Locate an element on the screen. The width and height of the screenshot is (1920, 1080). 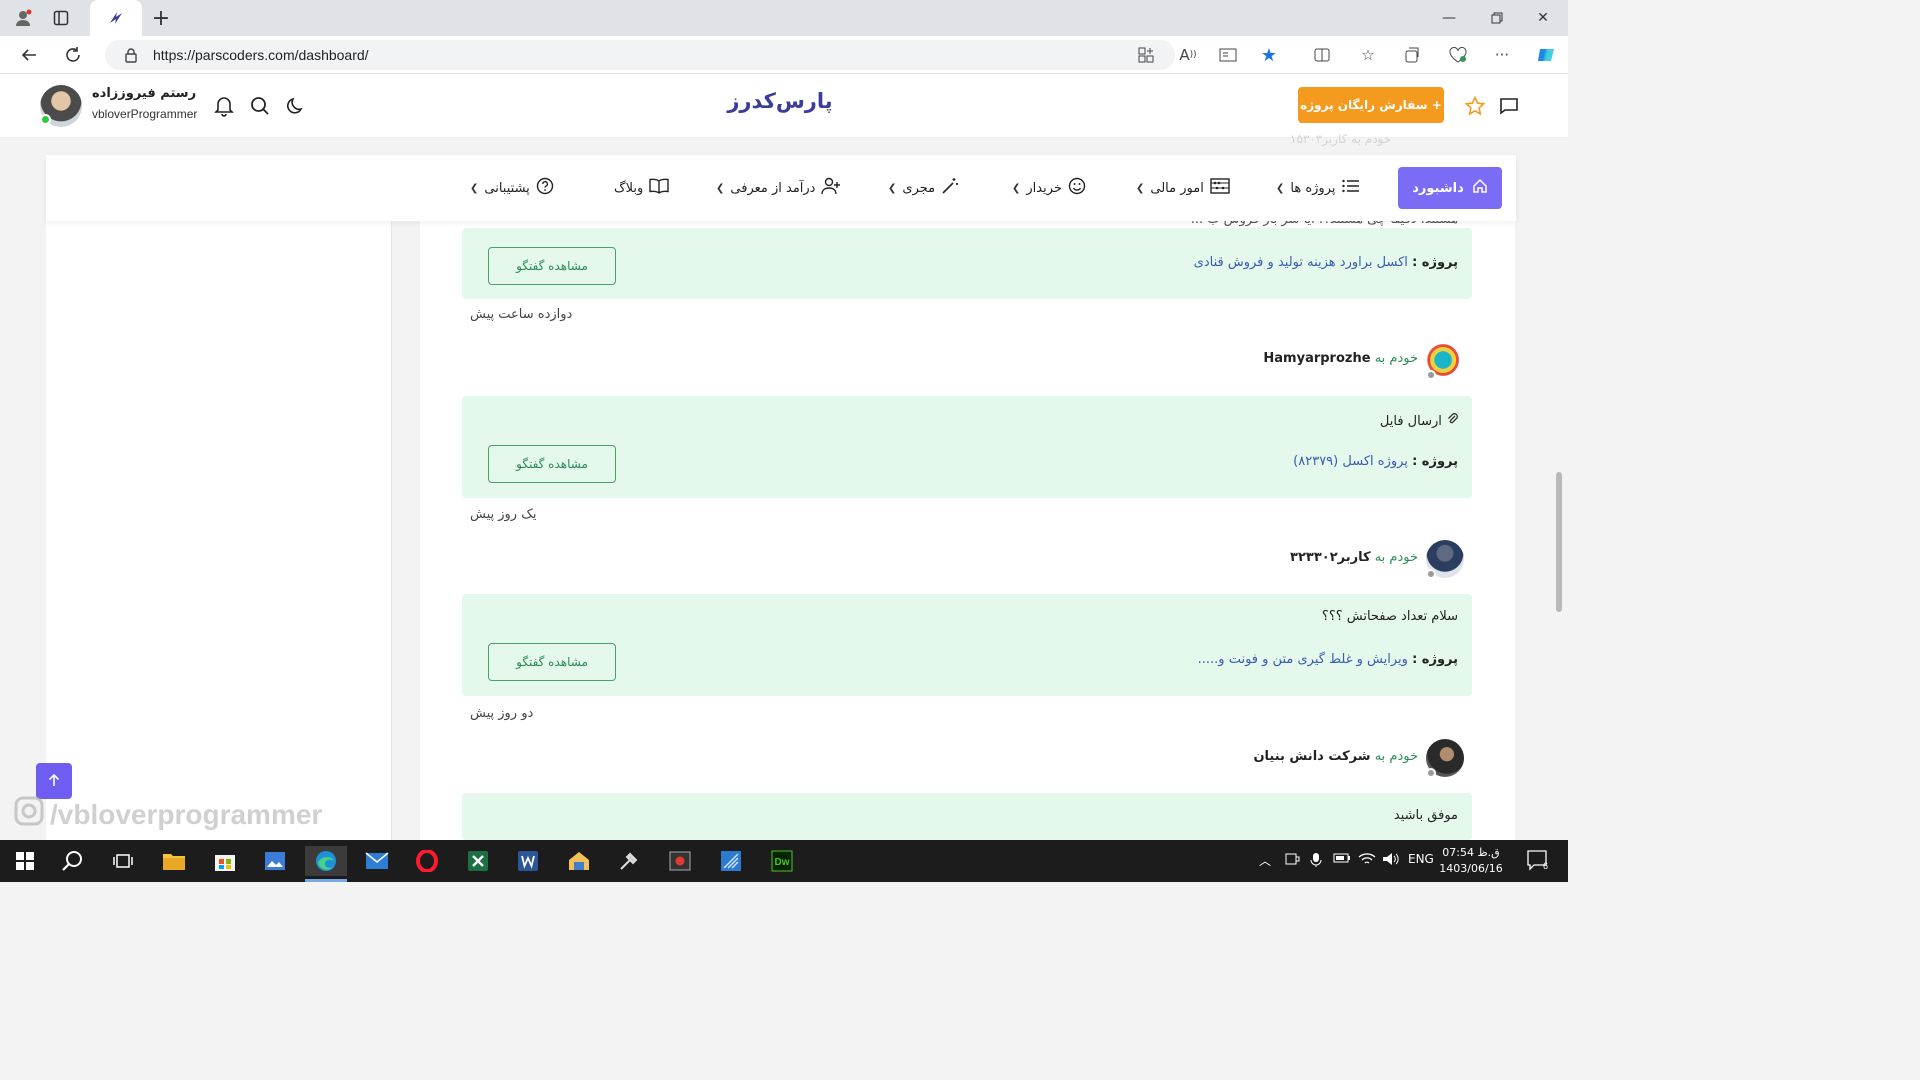
browser-tab-active is located at coordinates (116, 18).